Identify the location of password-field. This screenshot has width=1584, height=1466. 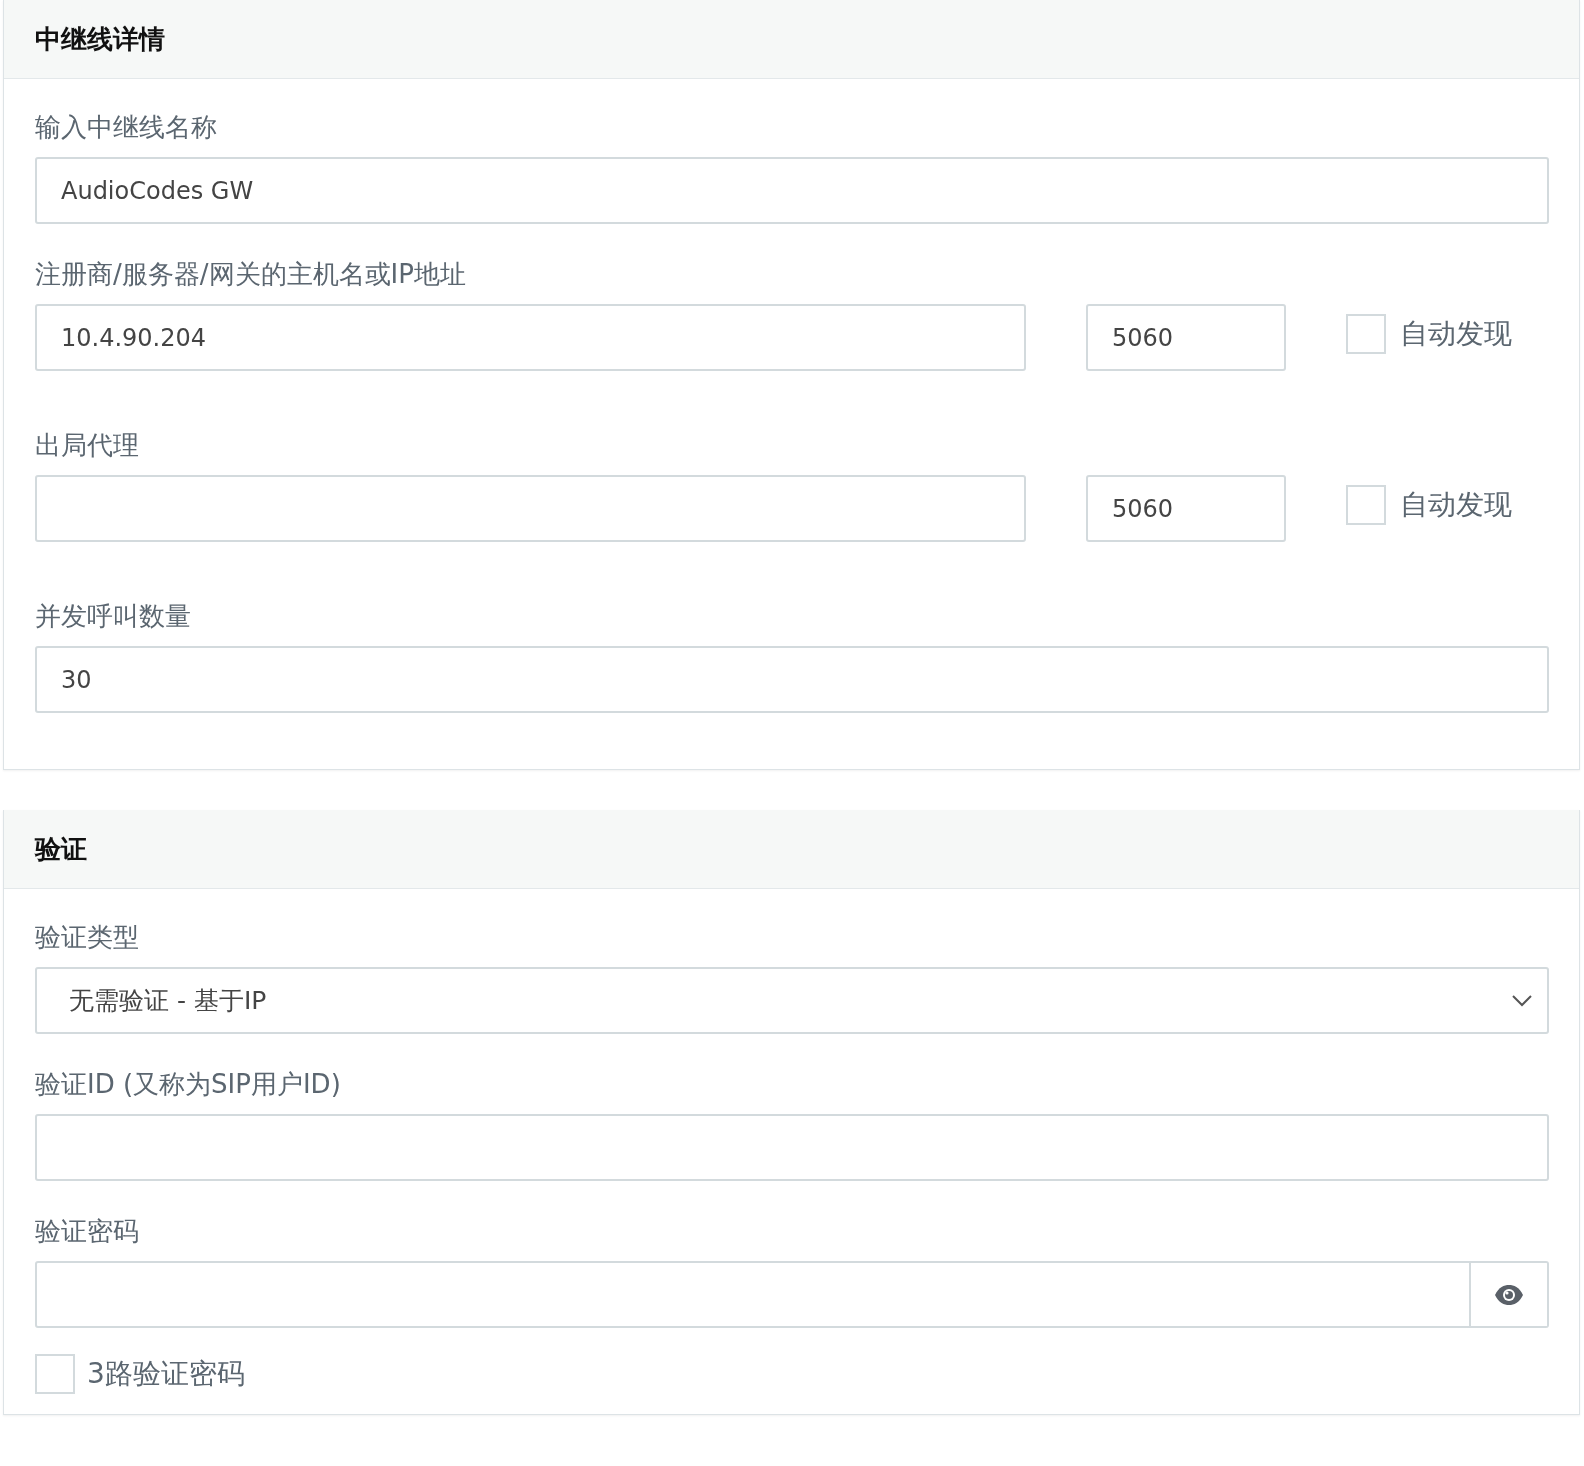
(753, 1294).